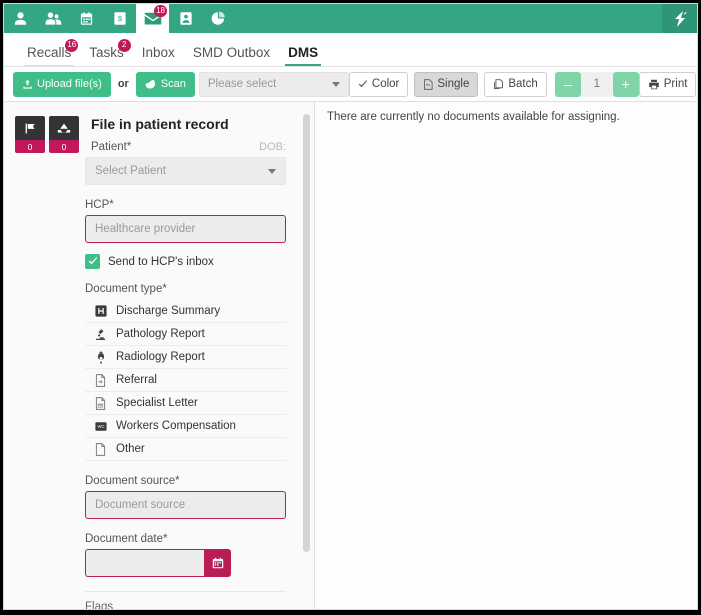 The image size is (701, 615). I want to click on doctype-radiology-report: Radiology Report, so click(185, 357).